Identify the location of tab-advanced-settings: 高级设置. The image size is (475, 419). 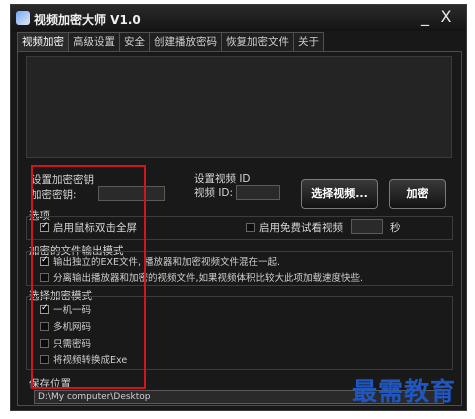
(94, 41).